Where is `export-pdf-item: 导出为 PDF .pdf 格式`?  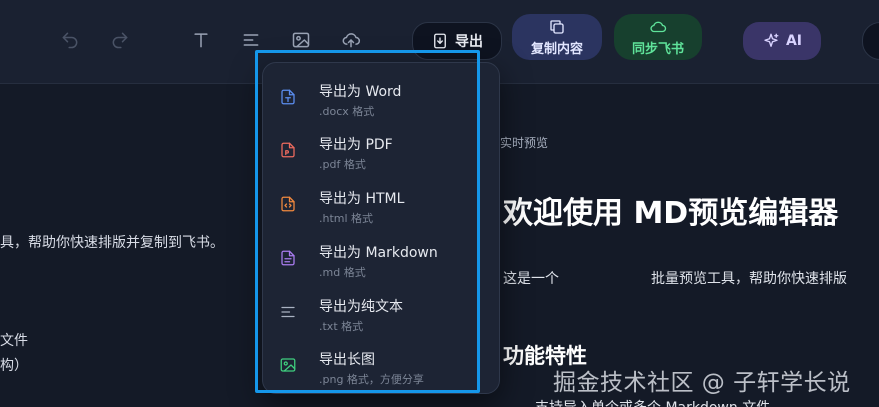
export-pdf-item: 导出为 PDF .pdf 格式 is located at coordinates (382, 149).